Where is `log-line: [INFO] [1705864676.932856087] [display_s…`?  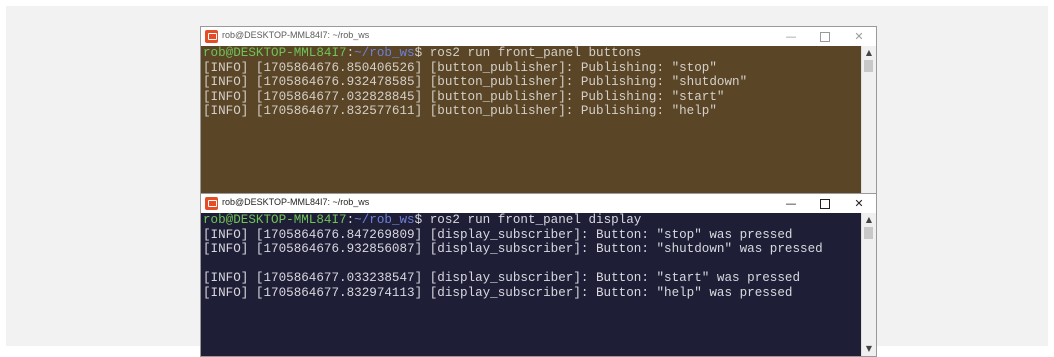
log-line: [INFO] [1705864676.932856087] [display_s… is located at coordinates (513, 249).